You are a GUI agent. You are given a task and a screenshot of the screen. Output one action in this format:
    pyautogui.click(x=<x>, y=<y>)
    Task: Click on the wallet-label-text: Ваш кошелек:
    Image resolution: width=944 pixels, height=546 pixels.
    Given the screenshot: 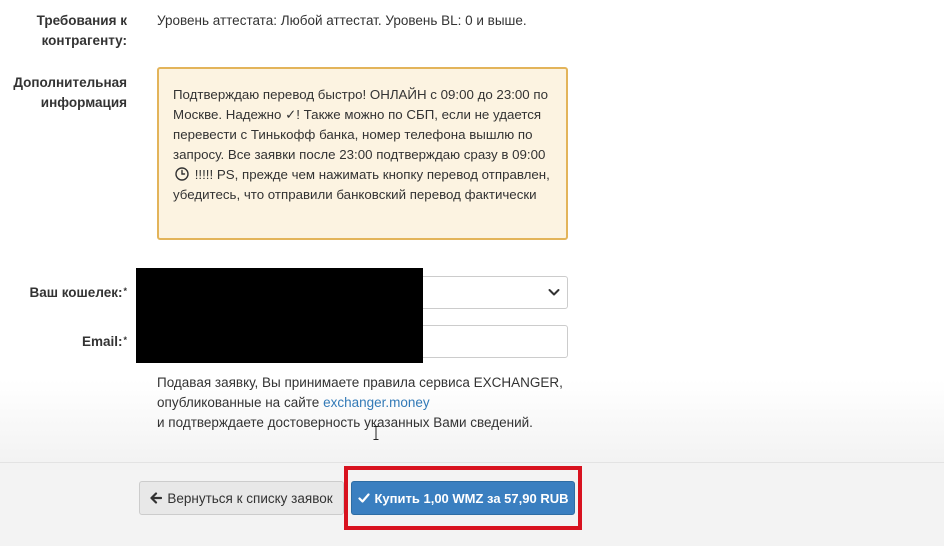 What is the action you would take?
    pyautogui.click(x=76, y=292)
    